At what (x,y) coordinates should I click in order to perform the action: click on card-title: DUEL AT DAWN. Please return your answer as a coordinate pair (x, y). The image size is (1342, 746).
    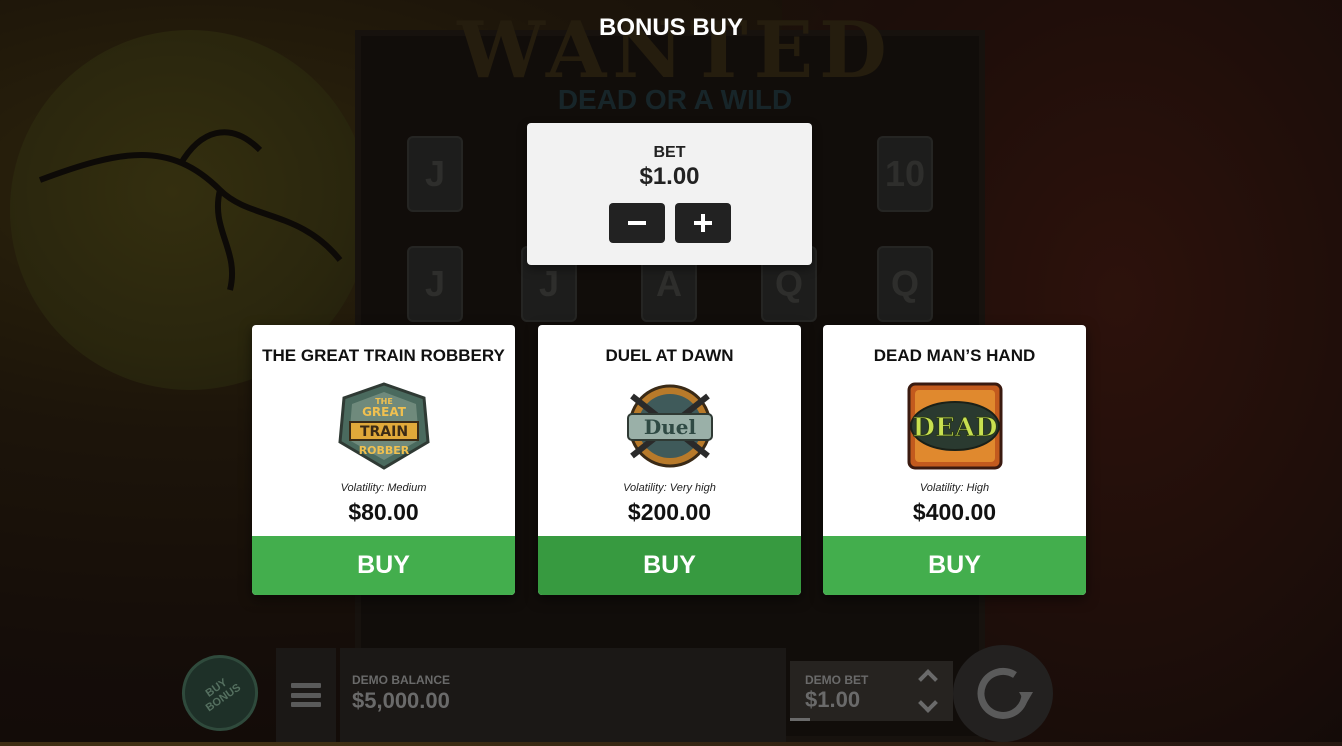
    Looking at the image, I should click on (669, 355).